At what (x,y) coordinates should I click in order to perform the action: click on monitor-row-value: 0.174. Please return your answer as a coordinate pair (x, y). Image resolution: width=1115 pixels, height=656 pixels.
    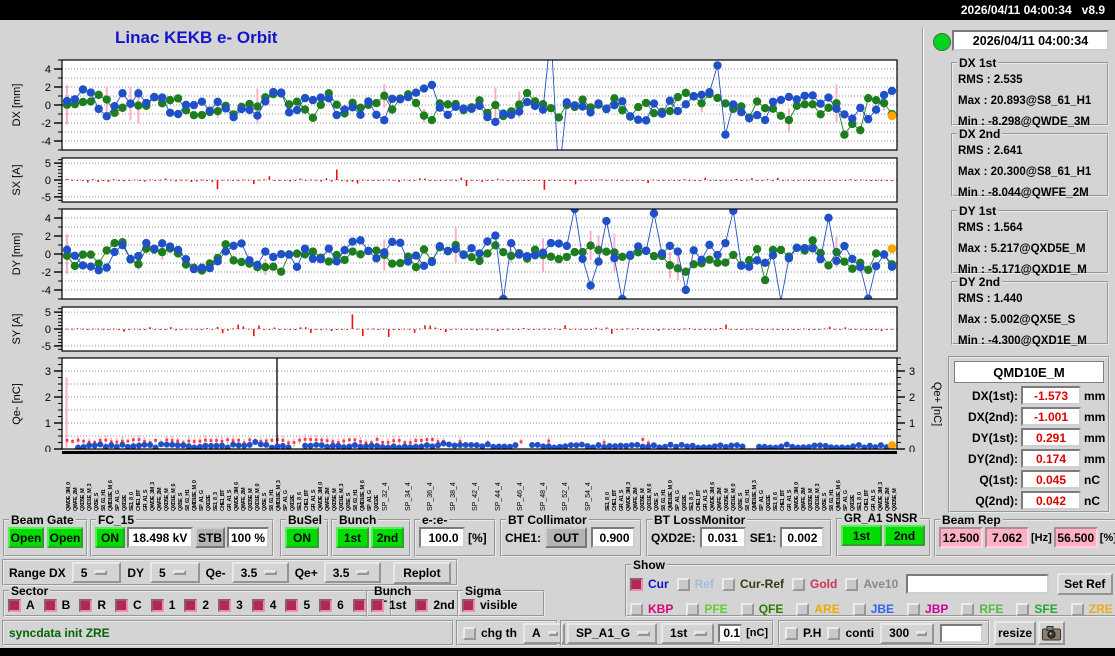
    Looking at the image, I should click on (1051, 458).